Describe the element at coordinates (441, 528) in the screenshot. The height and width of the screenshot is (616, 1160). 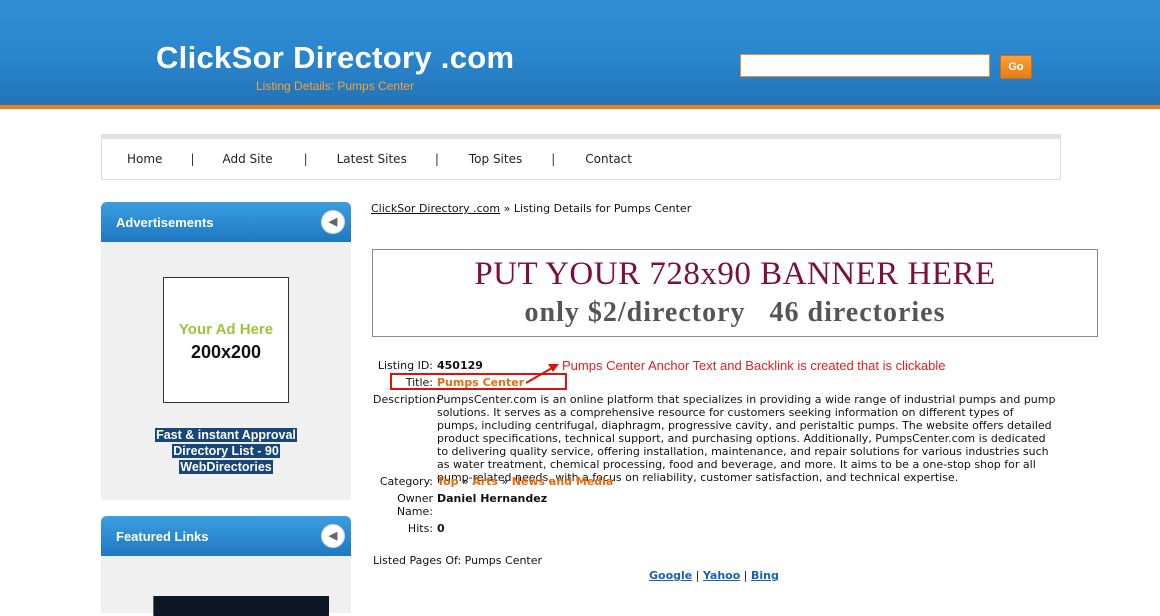
I see `hits-value: 0` at that location.